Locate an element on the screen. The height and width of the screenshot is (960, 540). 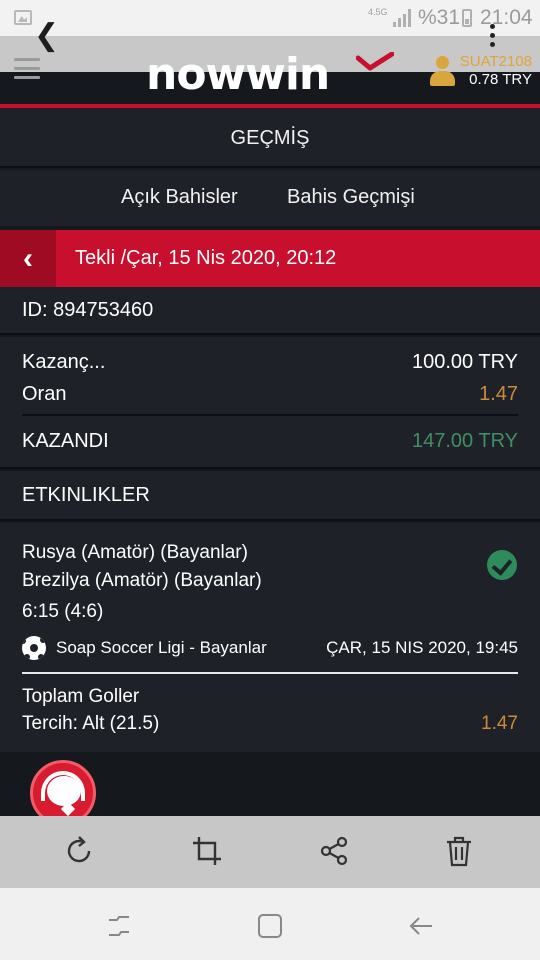
result-row: KAZANDI 147.00 TRY is located at coordinates (270, 441).